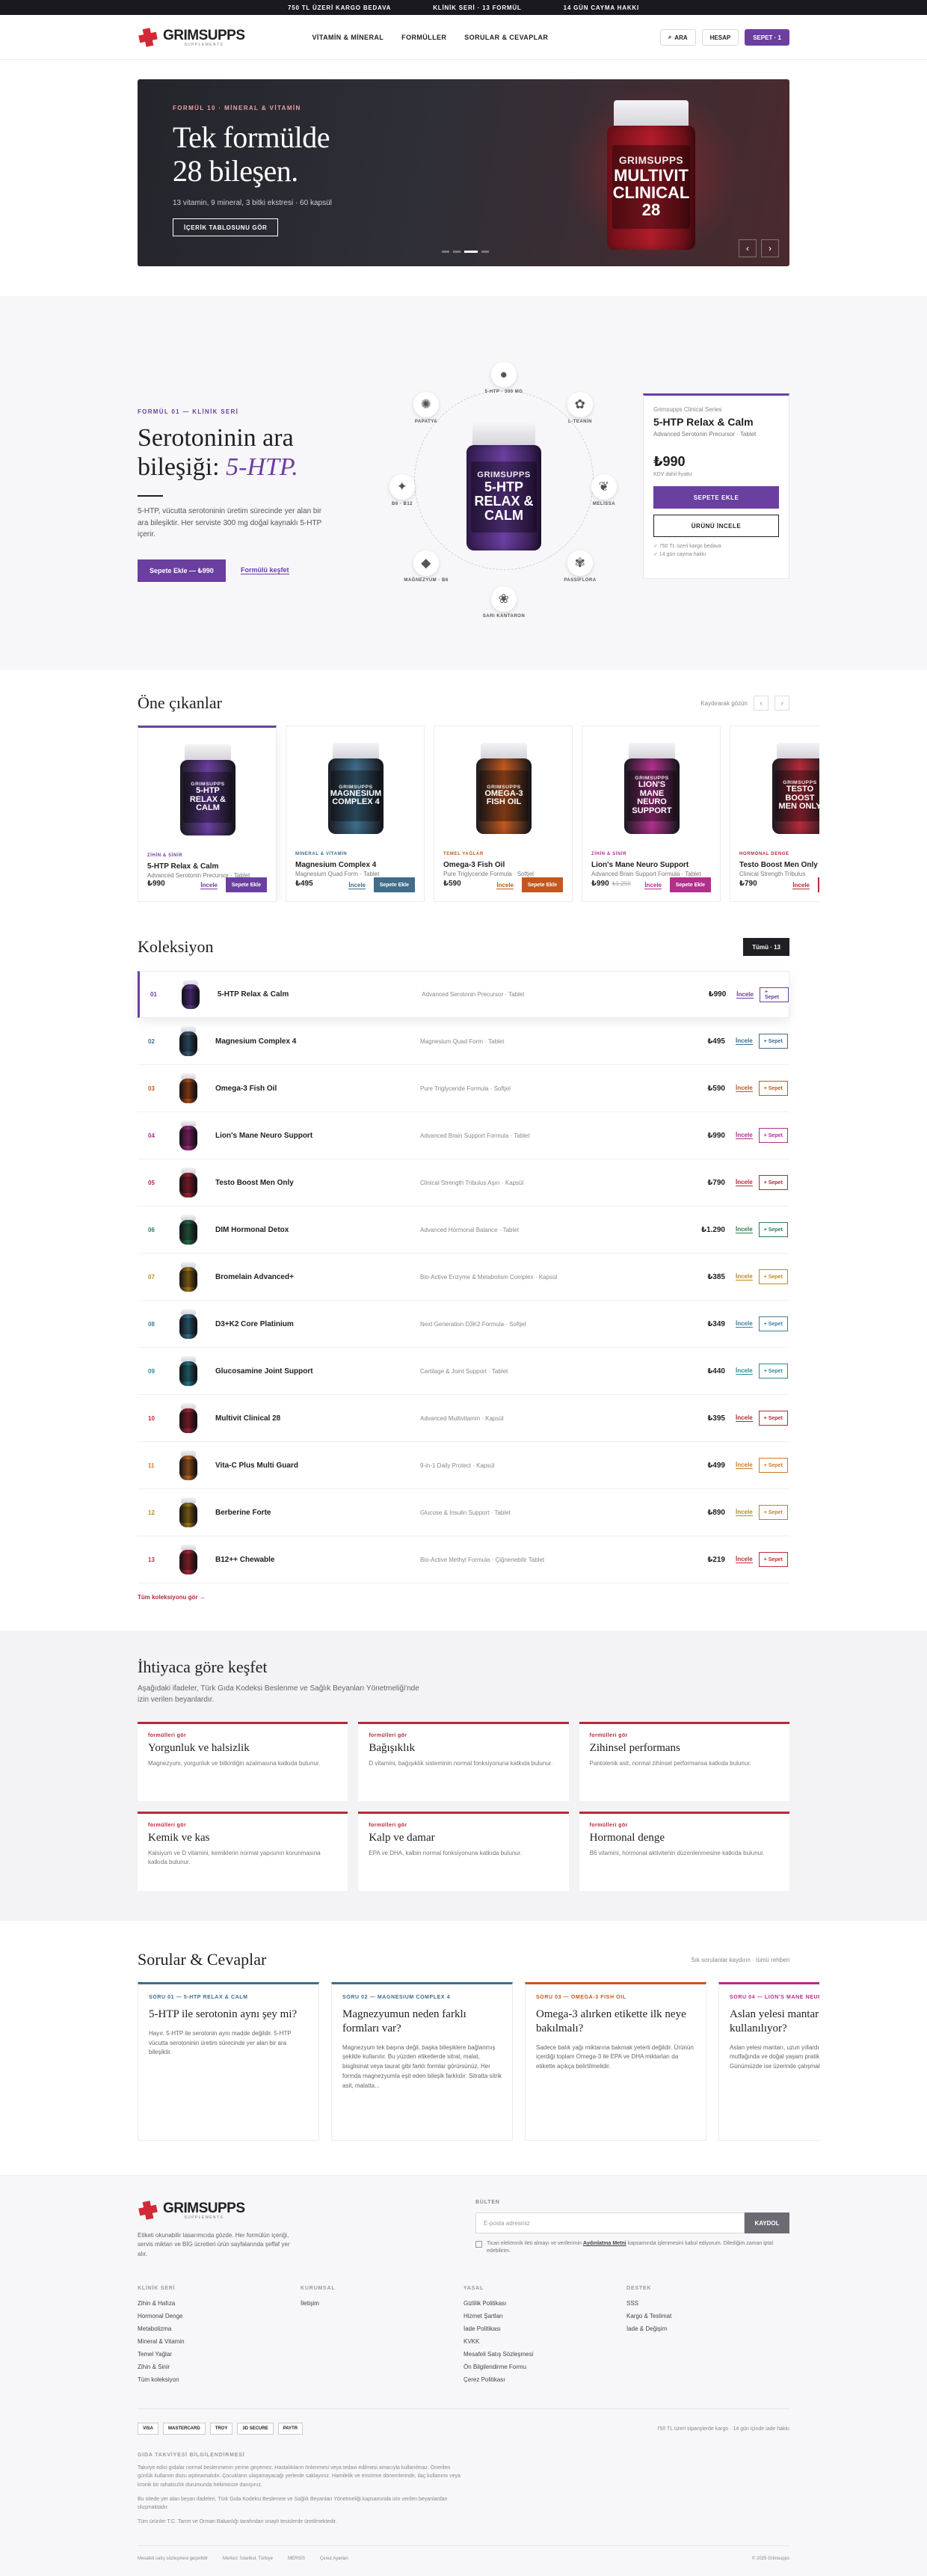  What do you see at coordinates (677, 37) in the screenshot?
I see `search-button: ⌕ ARA` at bounding box center [677, 37].